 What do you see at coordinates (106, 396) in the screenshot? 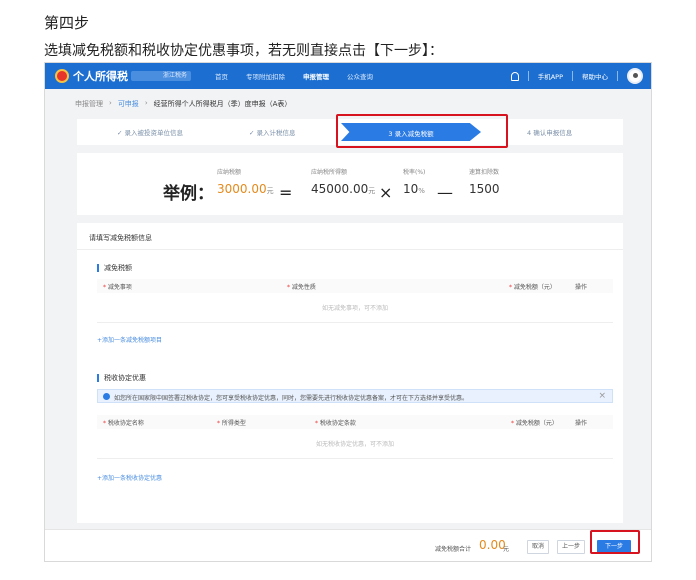
I see `info-icon` at bounding box center [106, 396].